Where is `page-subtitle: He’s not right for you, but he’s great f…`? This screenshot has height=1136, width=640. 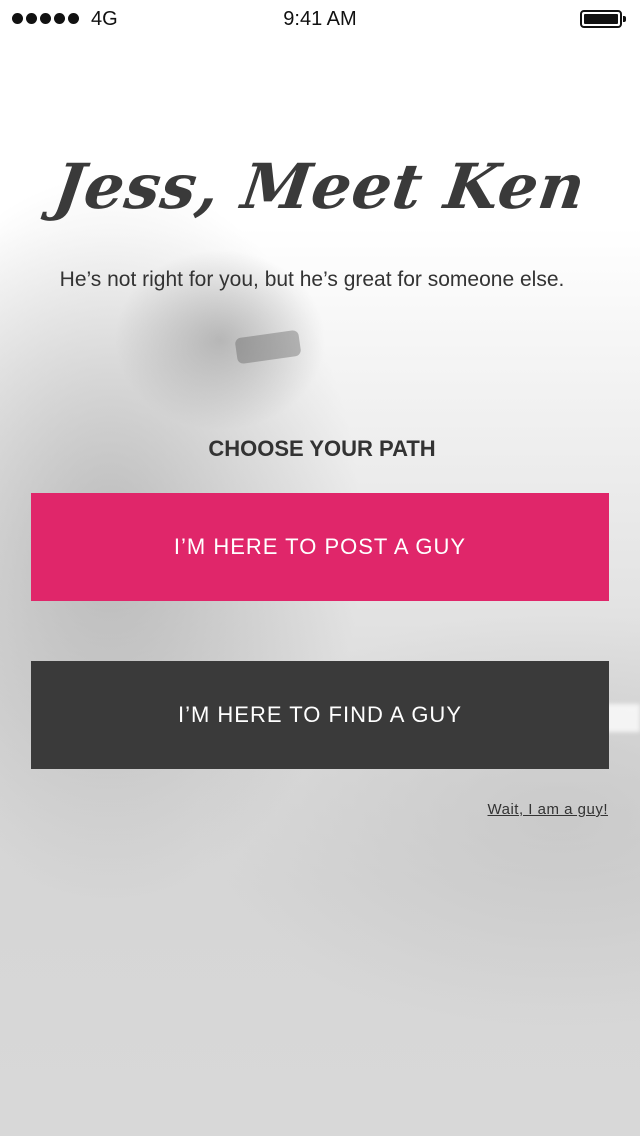
page-subtitle: He’s not right for you, but he’s great f… is located at coordinates (312, 279).